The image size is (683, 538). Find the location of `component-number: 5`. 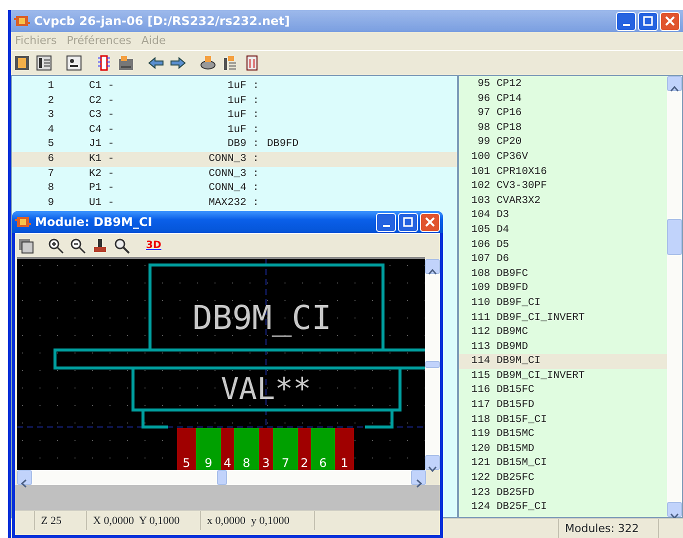

component-number: 5 is located at coordinates (50, 144).